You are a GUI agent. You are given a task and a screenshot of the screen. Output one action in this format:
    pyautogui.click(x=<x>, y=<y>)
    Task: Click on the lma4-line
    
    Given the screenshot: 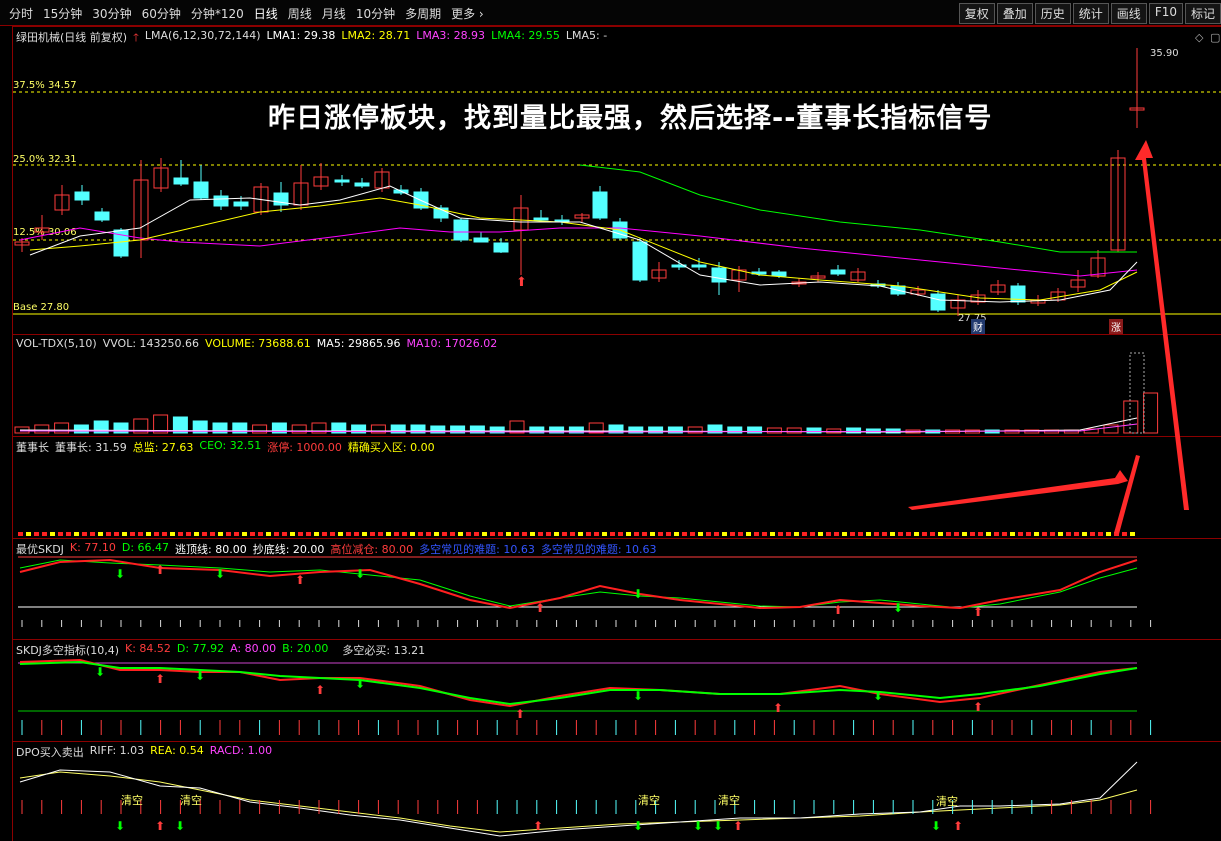 What is the action you would take?
    pyautogui.click(x=858, y=208)
    